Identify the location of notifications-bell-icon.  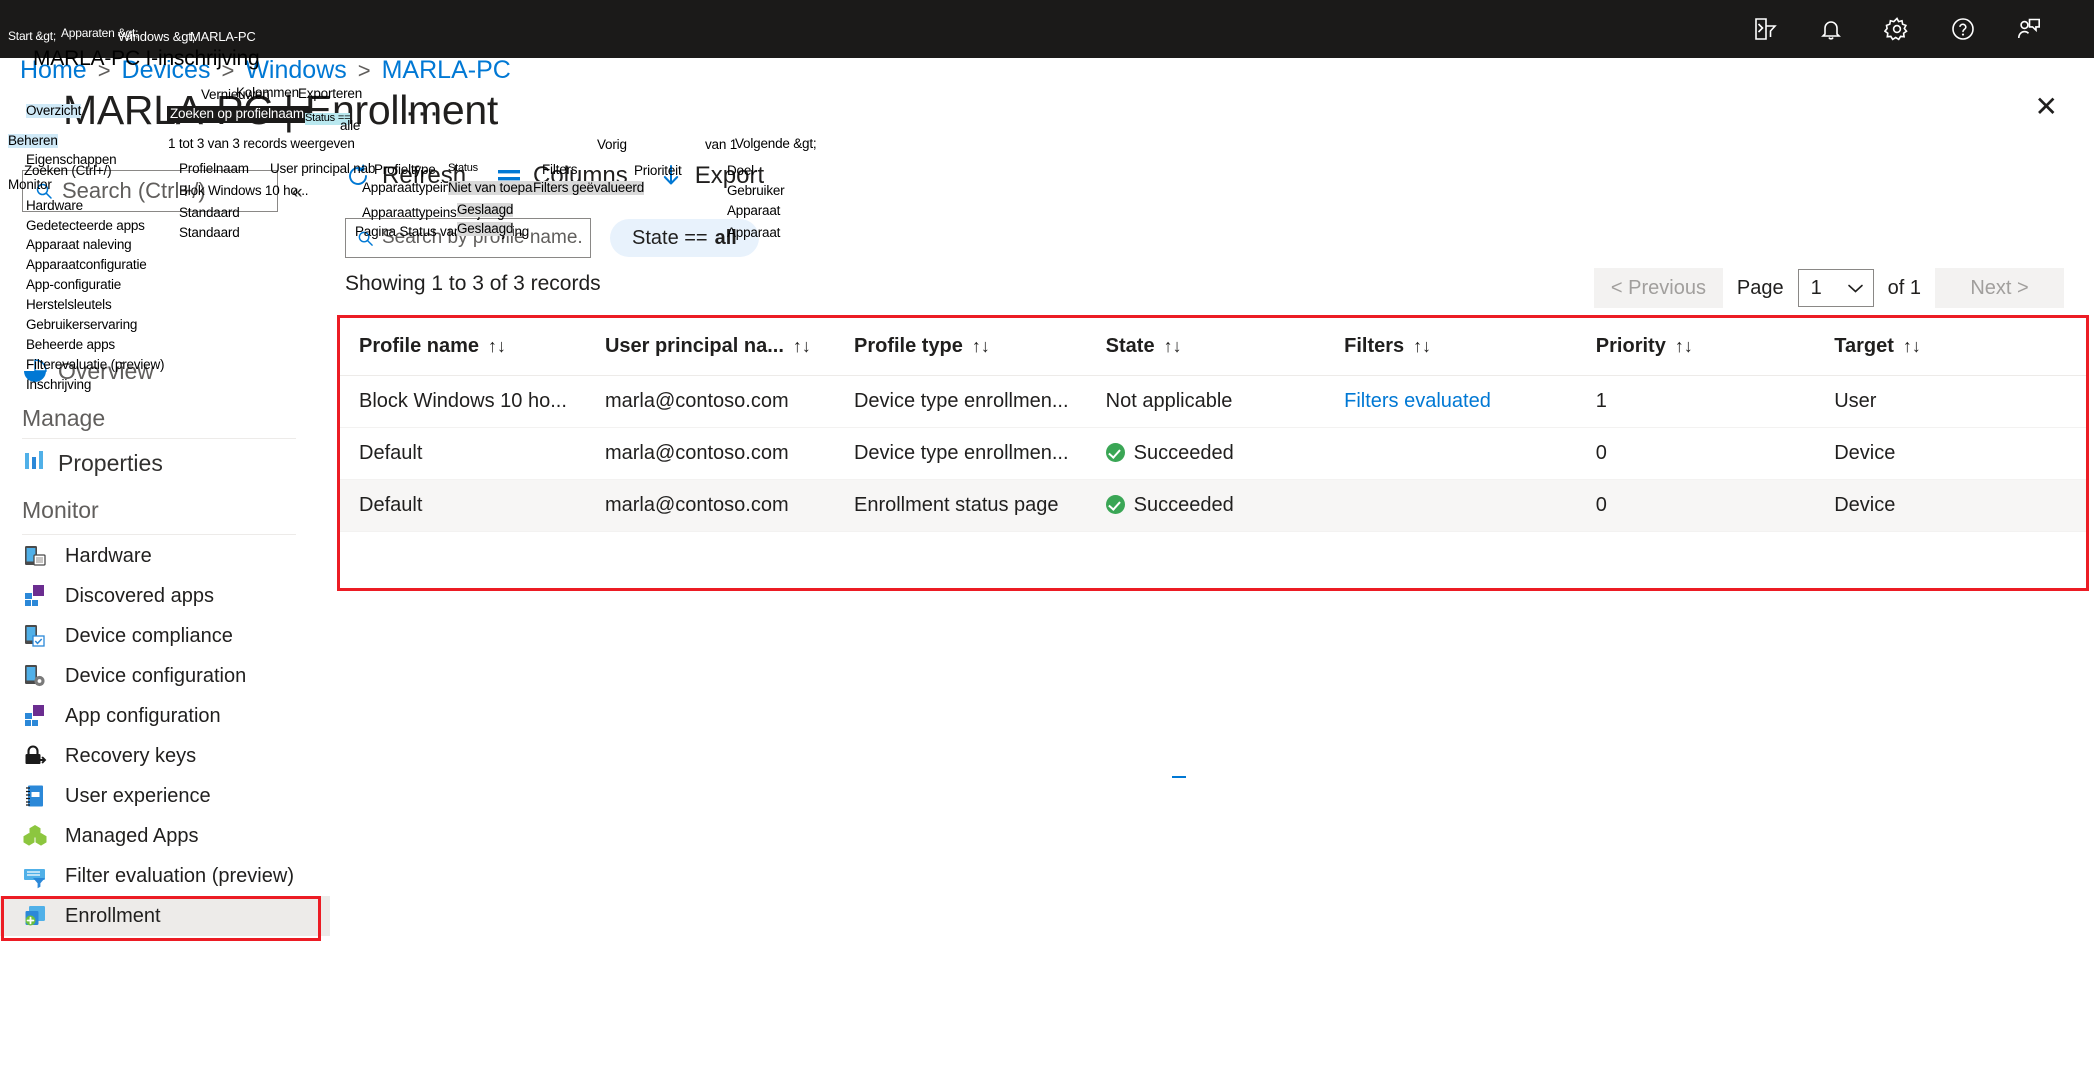
(1831, 29).